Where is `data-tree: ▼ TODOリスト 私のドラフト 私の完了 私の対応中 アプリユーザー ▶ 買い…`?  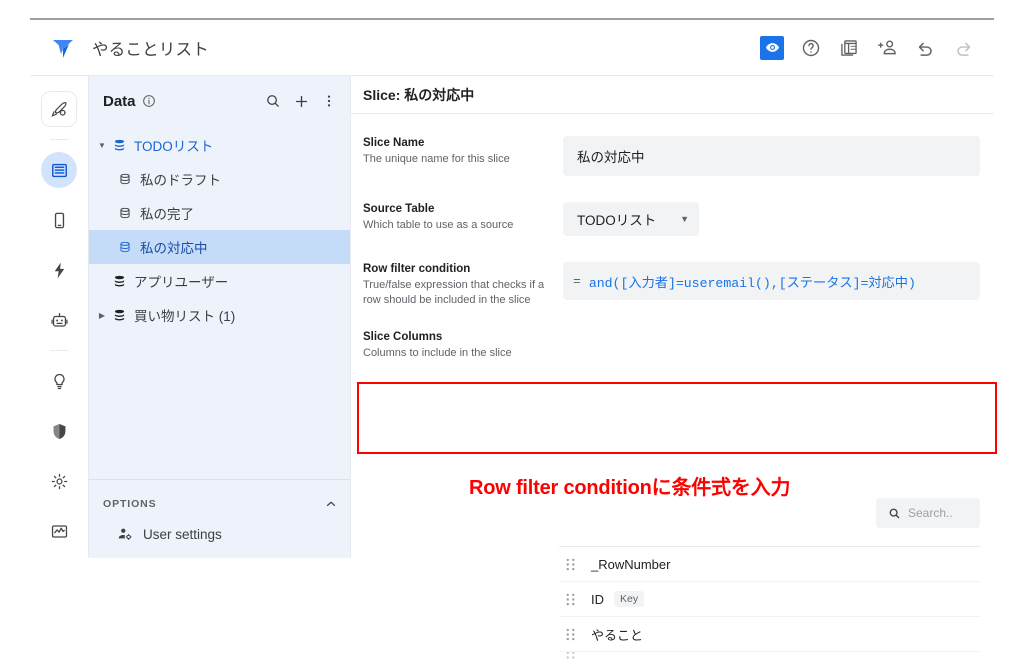 data-tree: ▼ TODOリスト 私のドラフト 私の完了 私の対応中 アプリユーザー ▶ 買い… is located at coordinates (219, 299).